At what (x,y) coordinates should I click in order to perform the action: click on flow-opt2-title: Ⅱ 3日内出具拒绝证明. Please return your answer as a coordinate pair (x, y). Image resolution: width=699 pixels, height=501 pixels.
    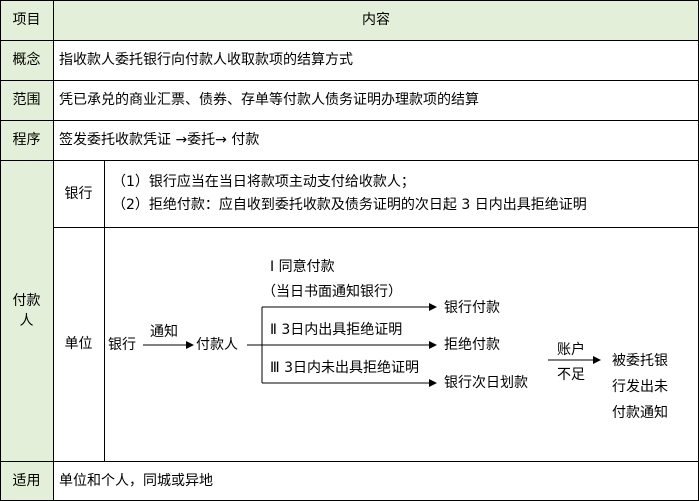
    Looking at the image, I should click on (336, 330).